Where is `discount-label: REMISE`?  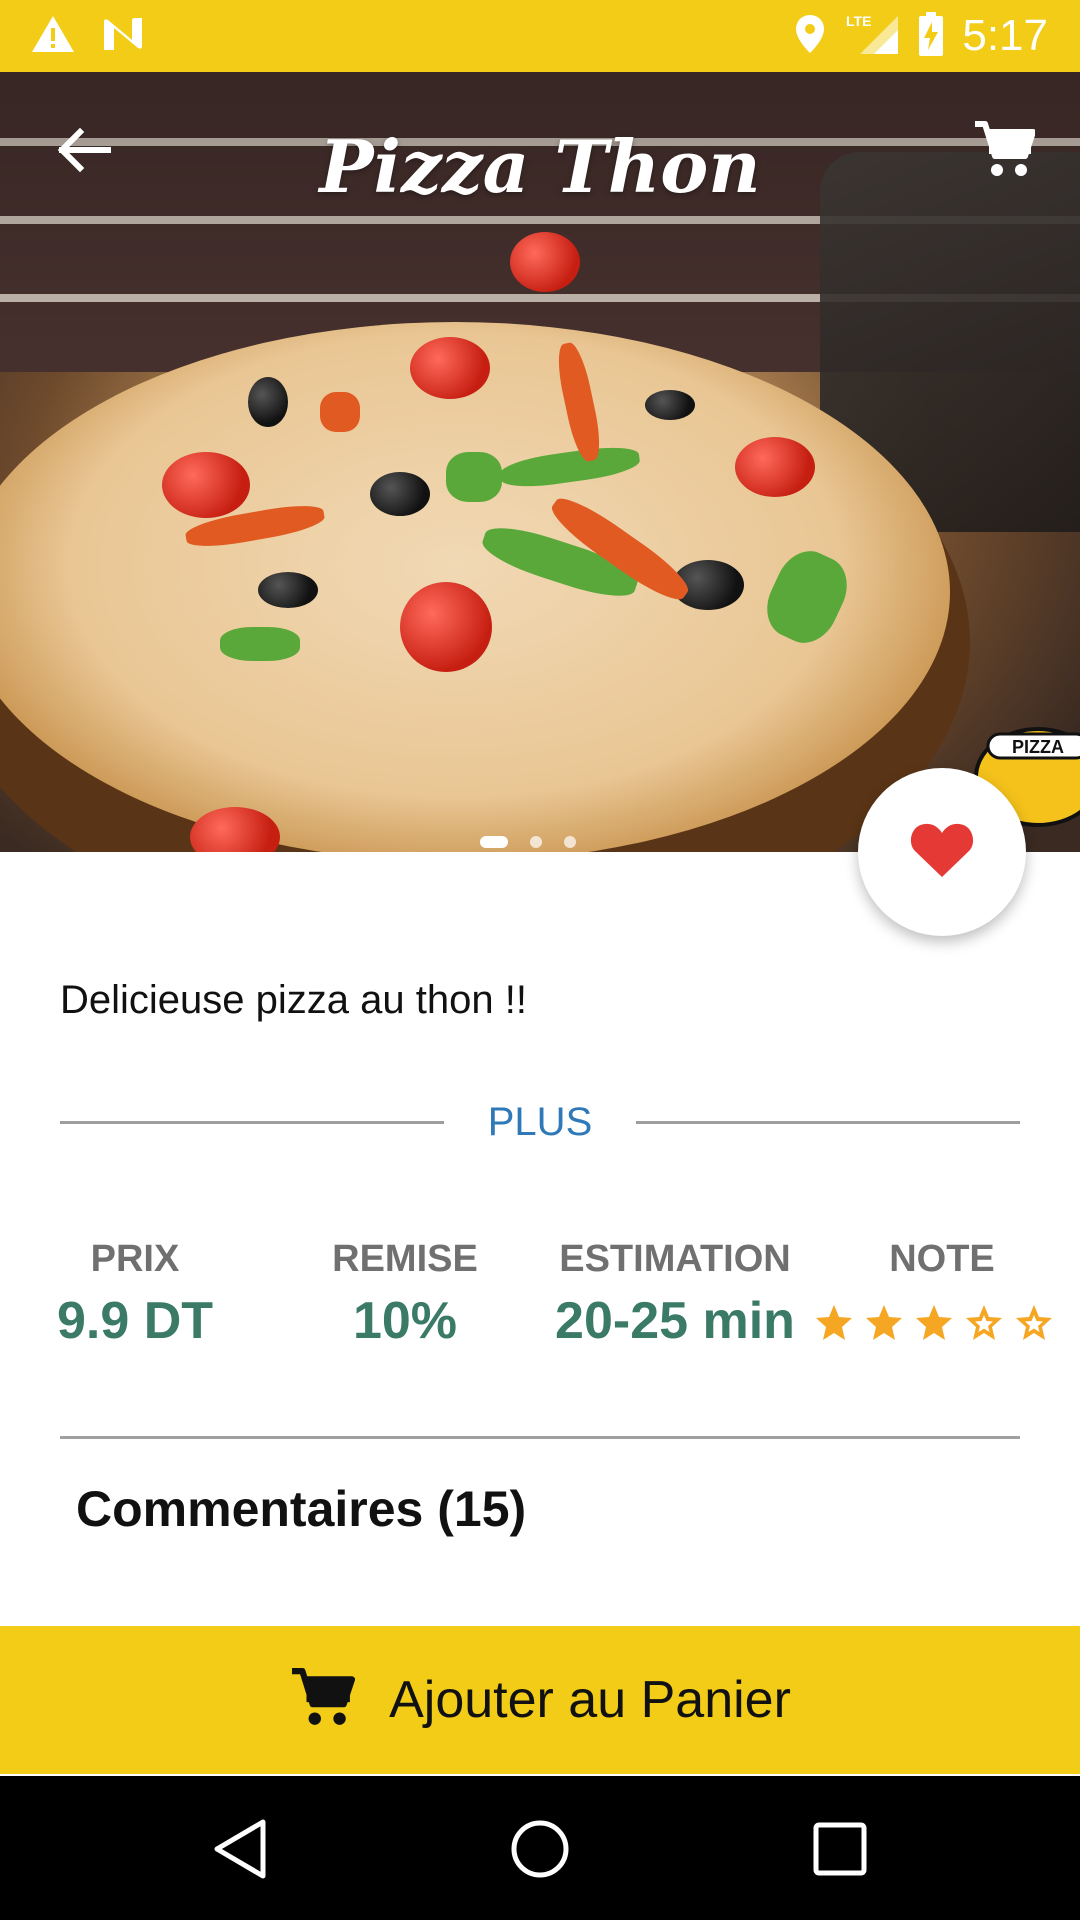 discount-label: REMISE is located at coordinates (405, 1259).